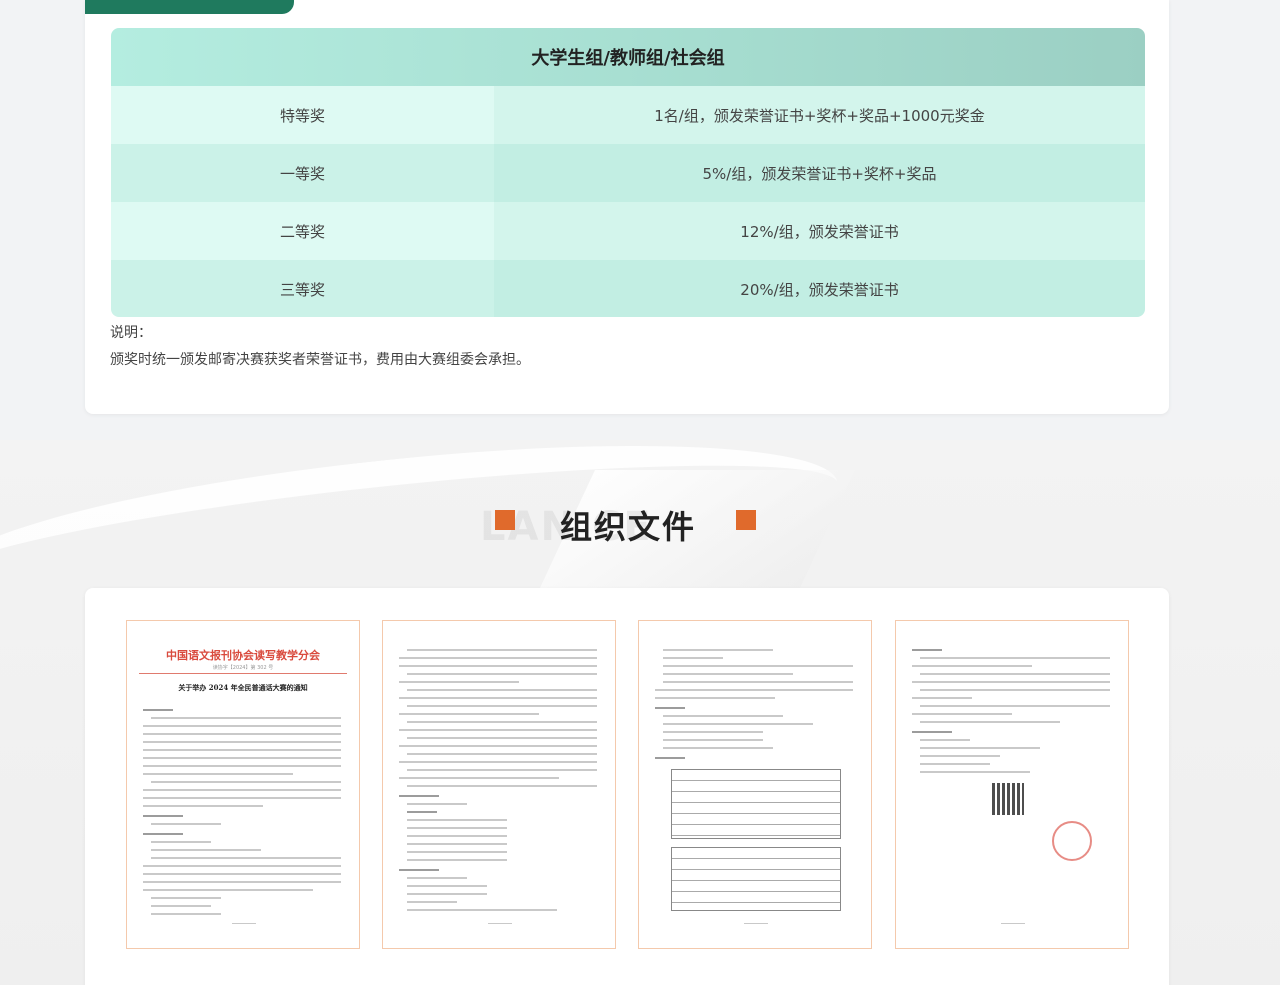 This screenshot has width=1280, height=985. Describe the element at coordinates (628, 527) in the screenshot. I see `section-title: 组织文件` at that location.